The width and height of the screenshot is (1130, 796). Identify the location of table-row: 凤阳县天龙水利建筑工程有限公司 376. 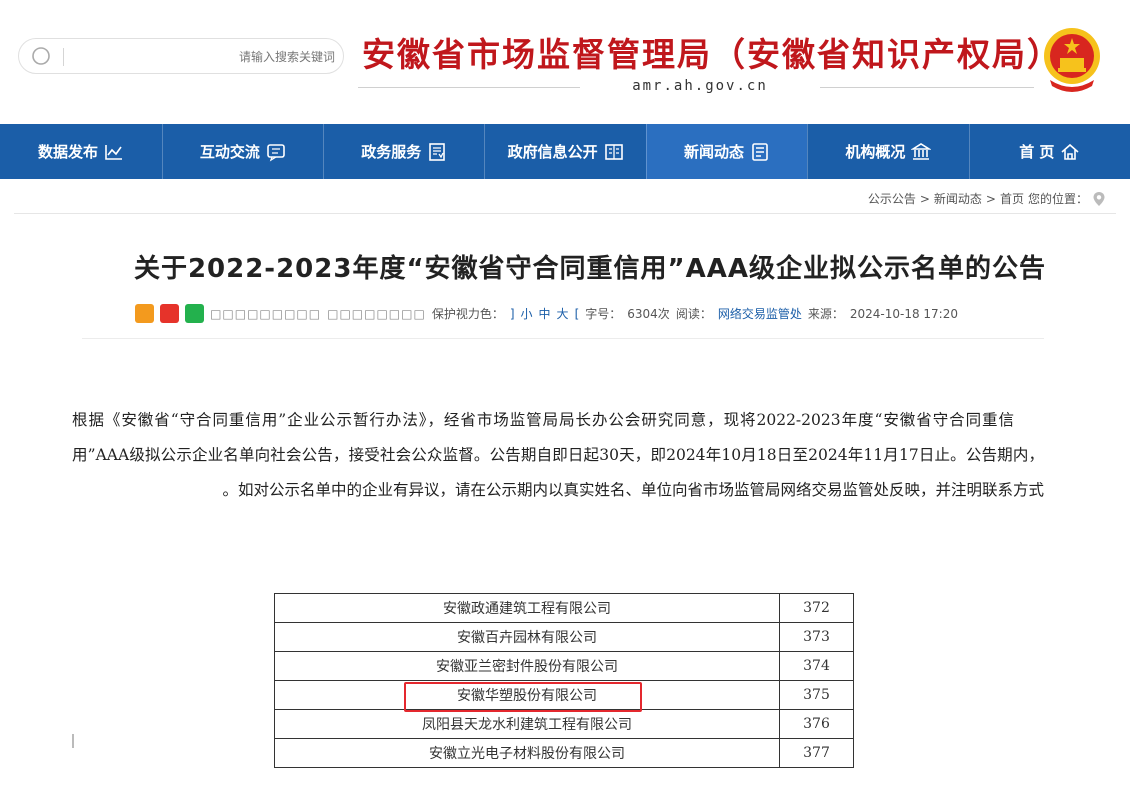
(564, 724).